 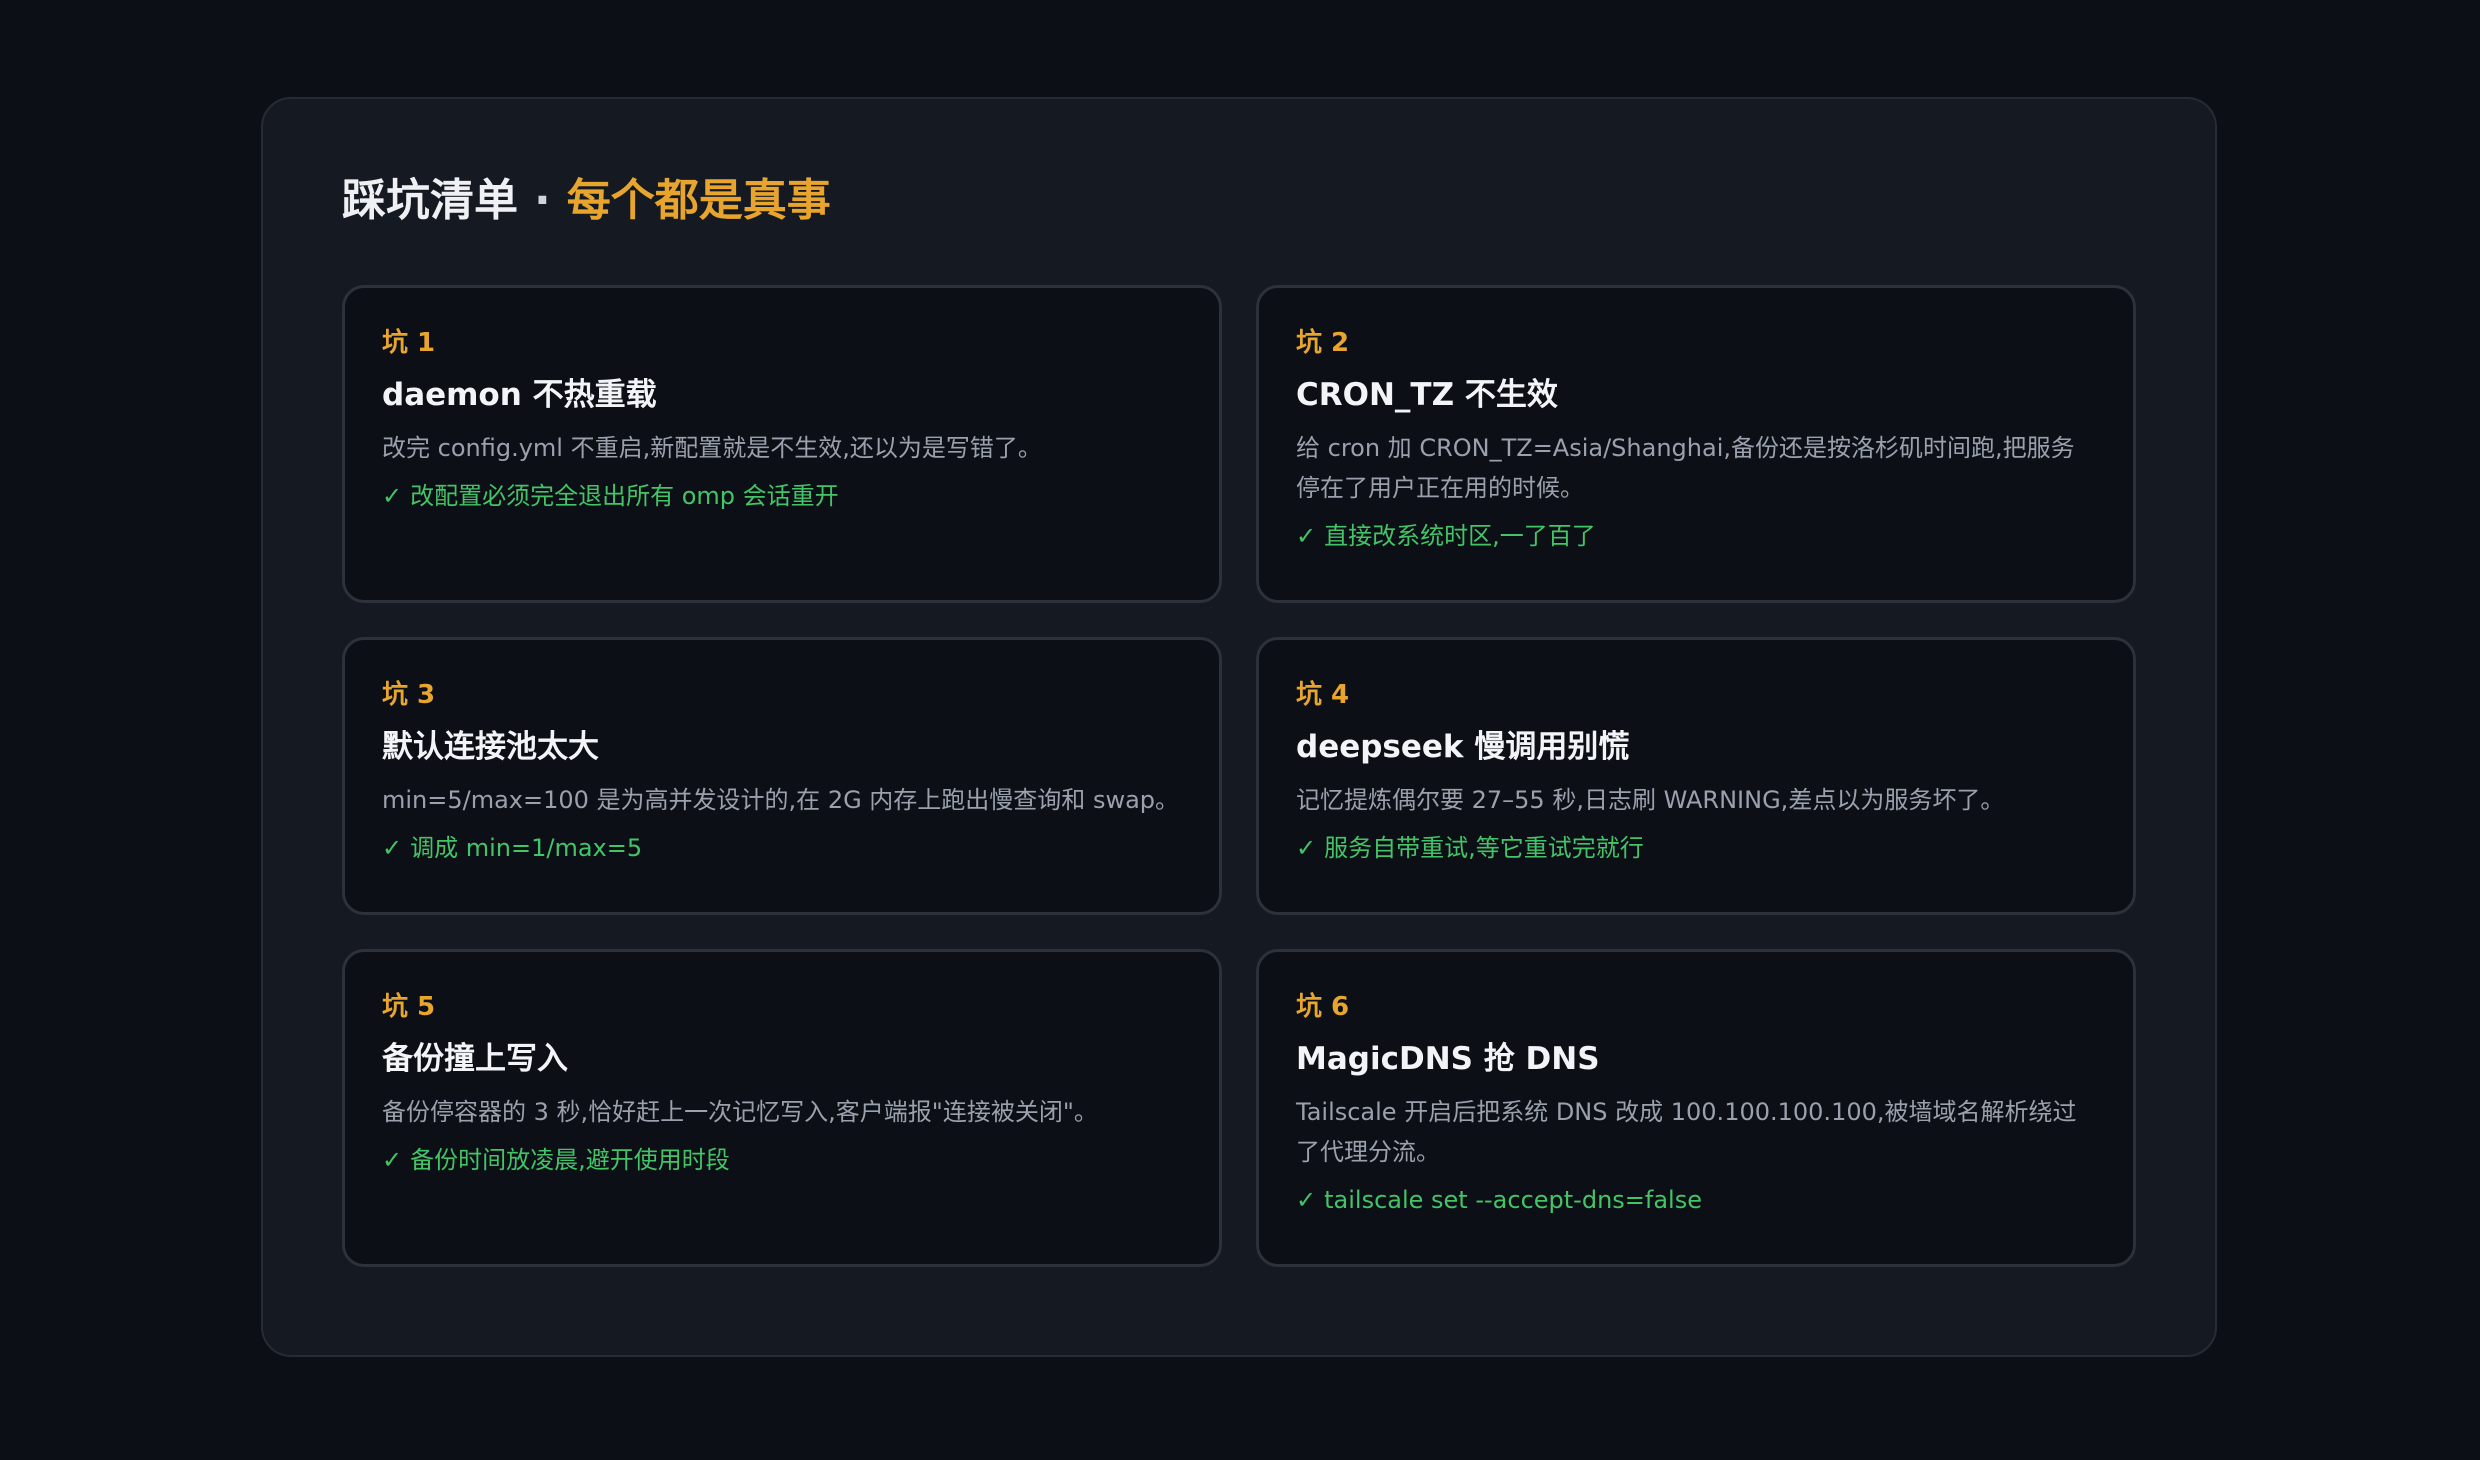 I want to click on pitfall-description: 记忆提炼偶尔要 27–55 秒,日志刷 WARNING,差点以为服务坏了。, so click(x=1650, y=800).